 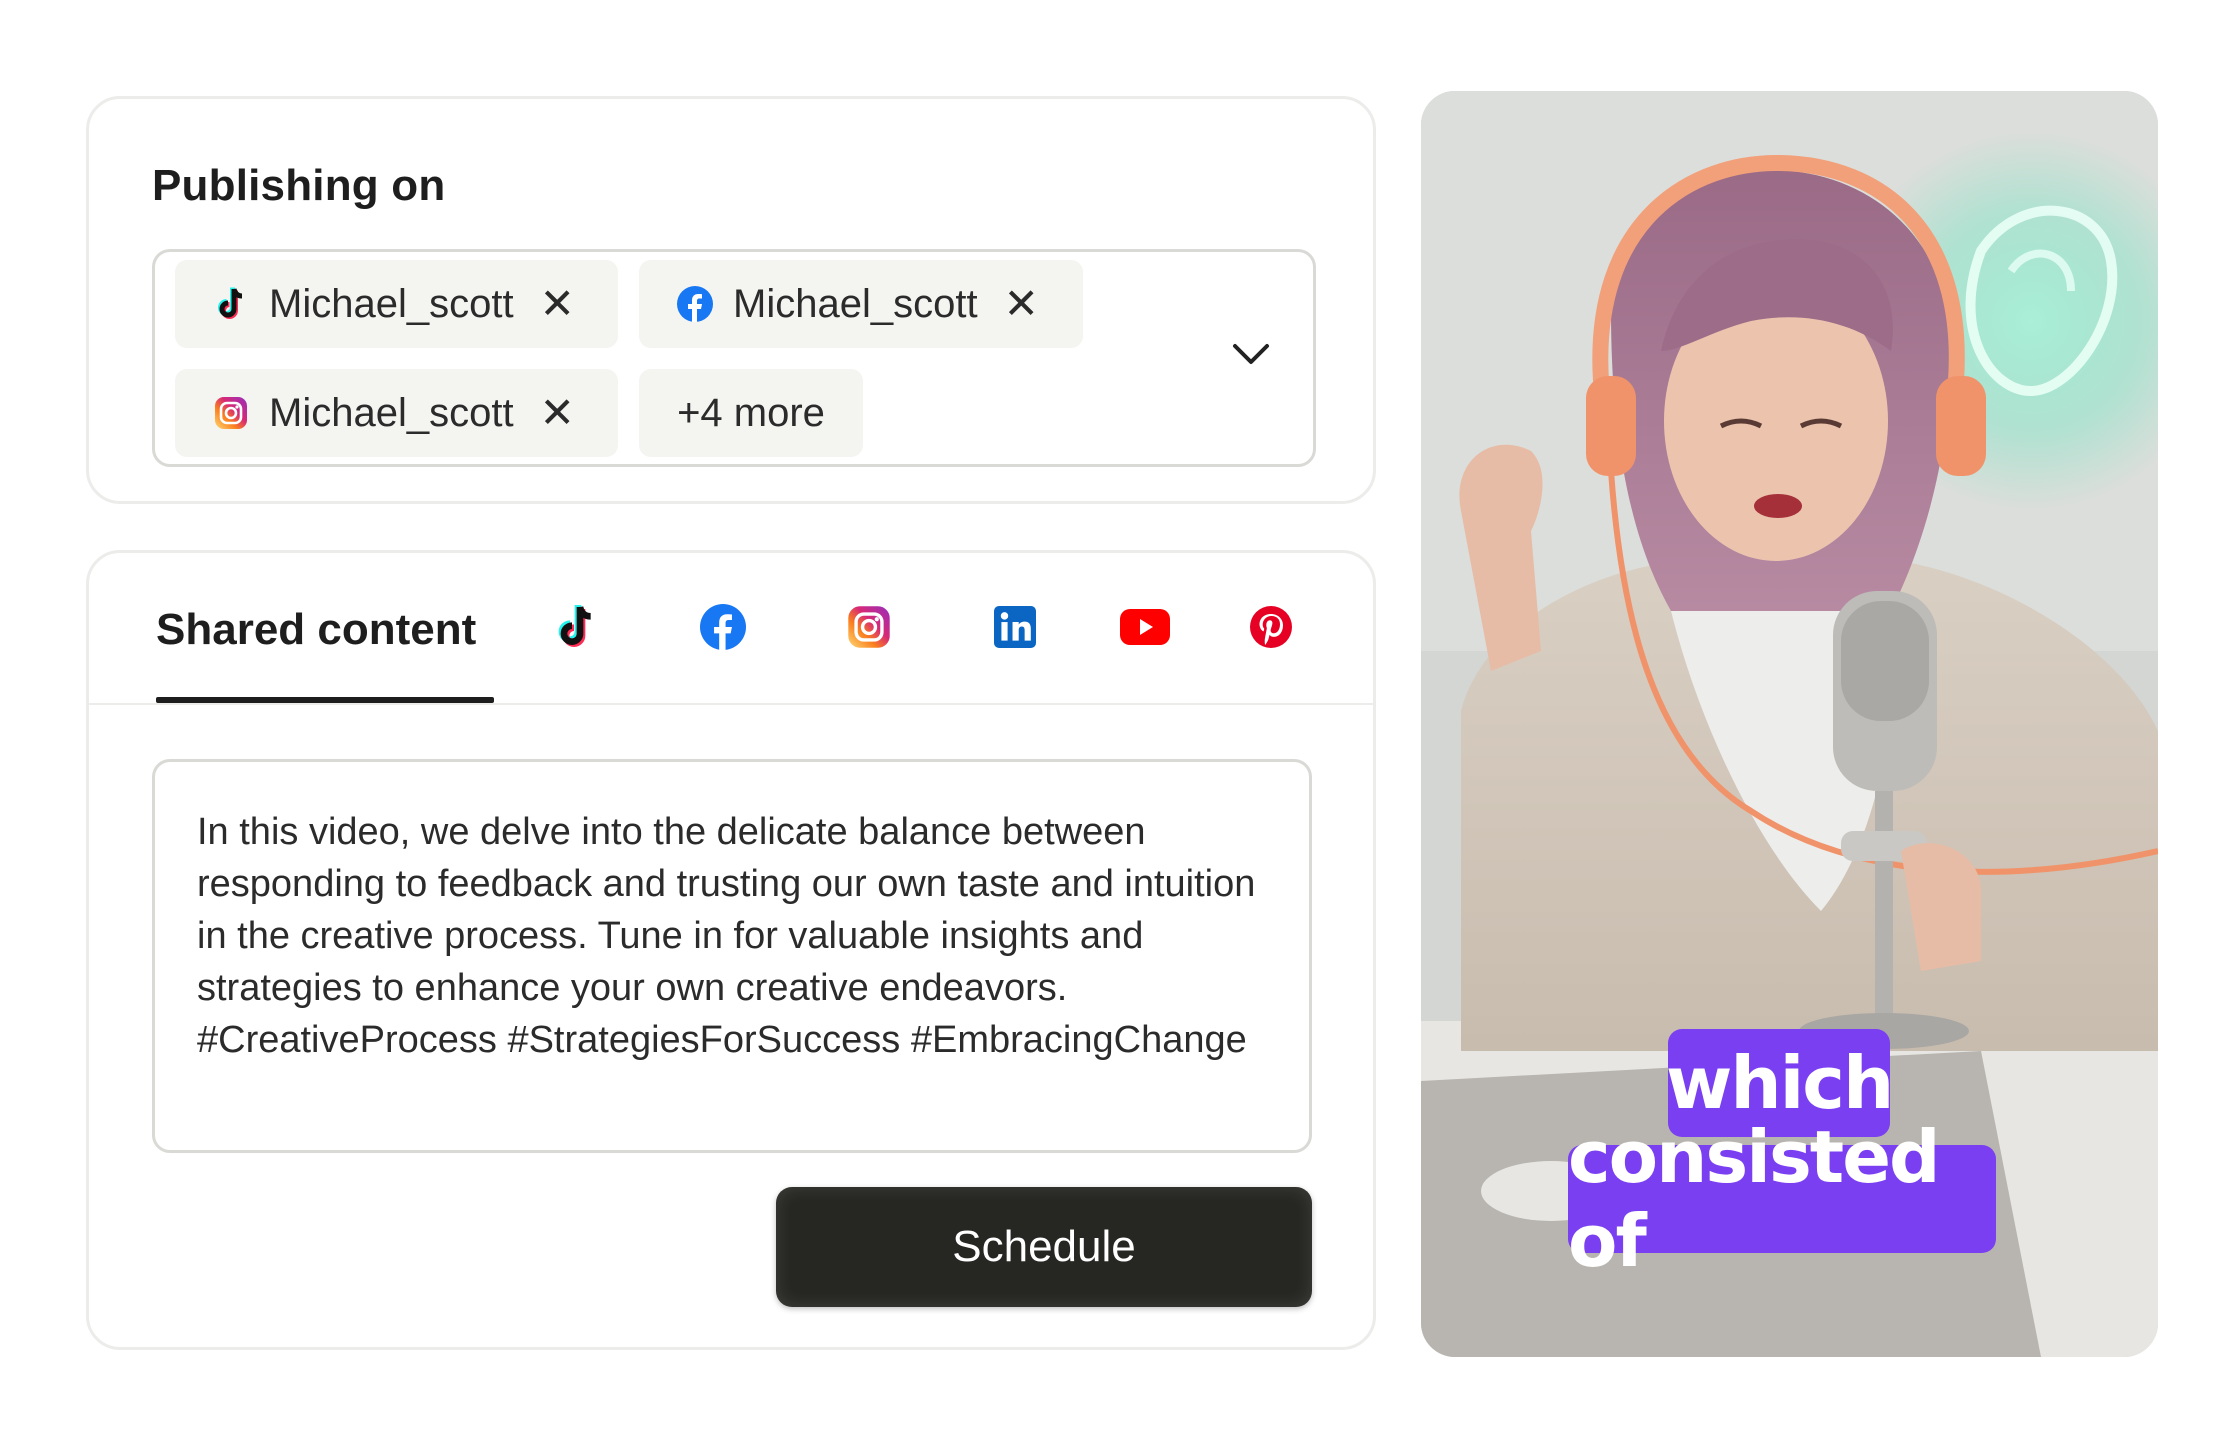 What do you see at coordinates (1044, 1247) in the screenshot?
I see `schedule-button: Schedule` at bounding box center [1044, 1247].